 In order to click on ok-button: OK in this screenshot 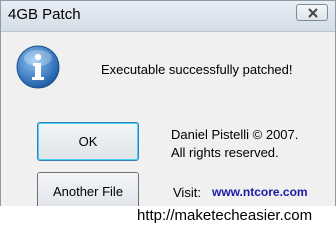, I will do `click(88, 141)`.